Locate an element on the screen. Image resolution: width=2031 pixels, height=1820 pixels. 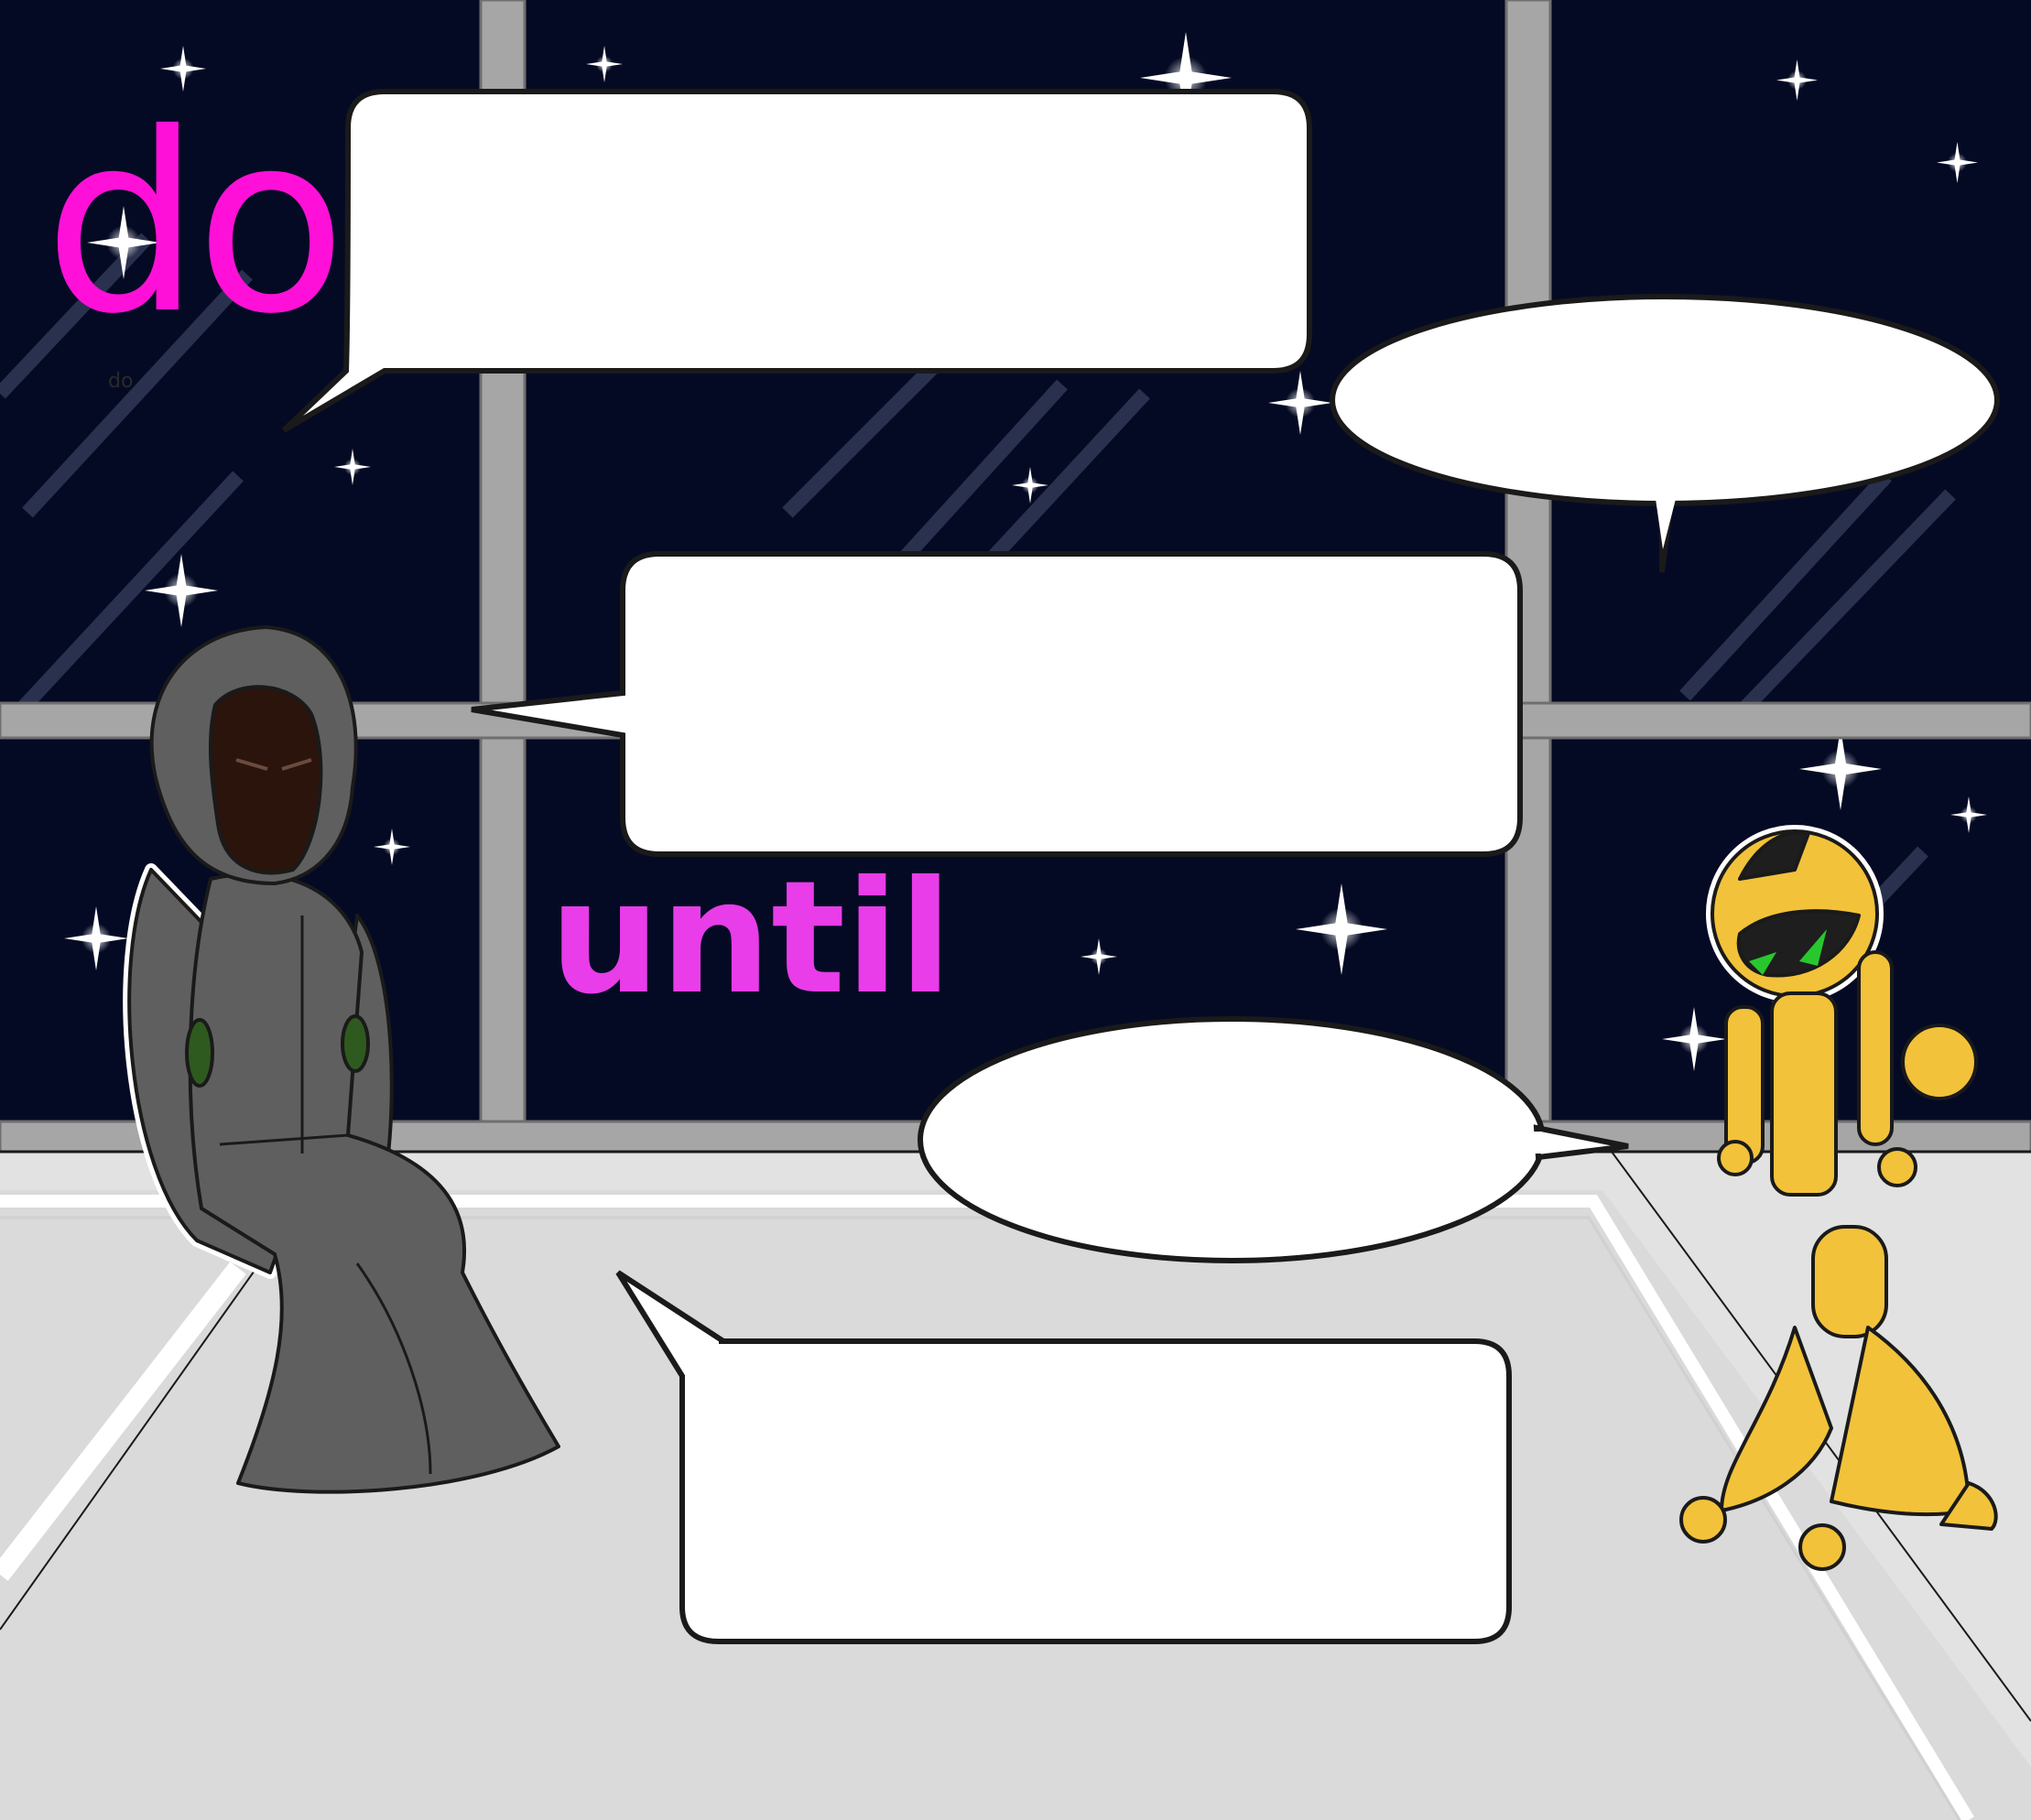
label-do-small: do is located at coordinates (121, 381).